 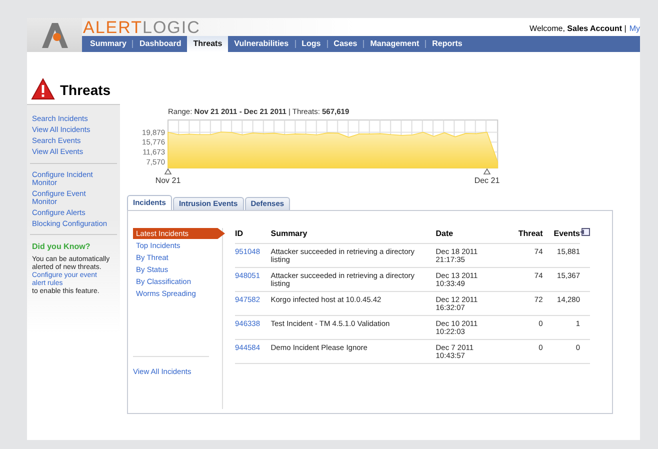 What do you see at coordinates (168, 171) in the screenshot?
I see `range-marker-icon` at bounding box center [168, 171].